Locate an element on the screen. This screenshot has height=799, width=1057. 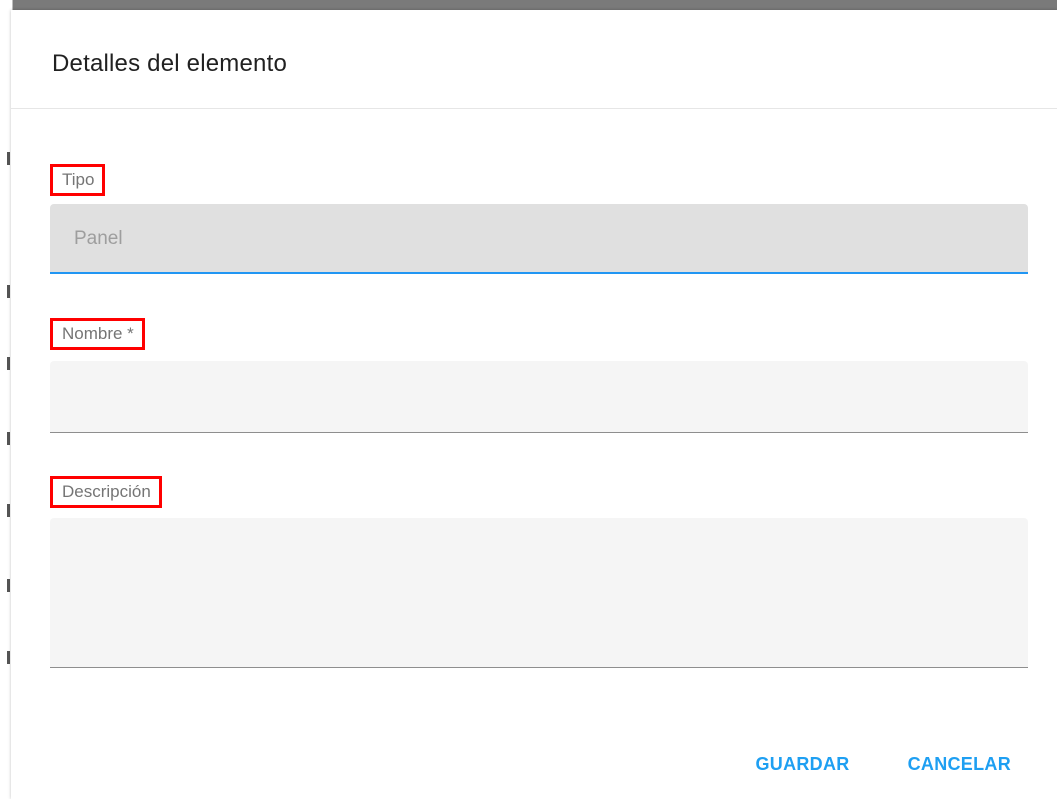
tipo-value: Panel is located at coordinates (98, 238).